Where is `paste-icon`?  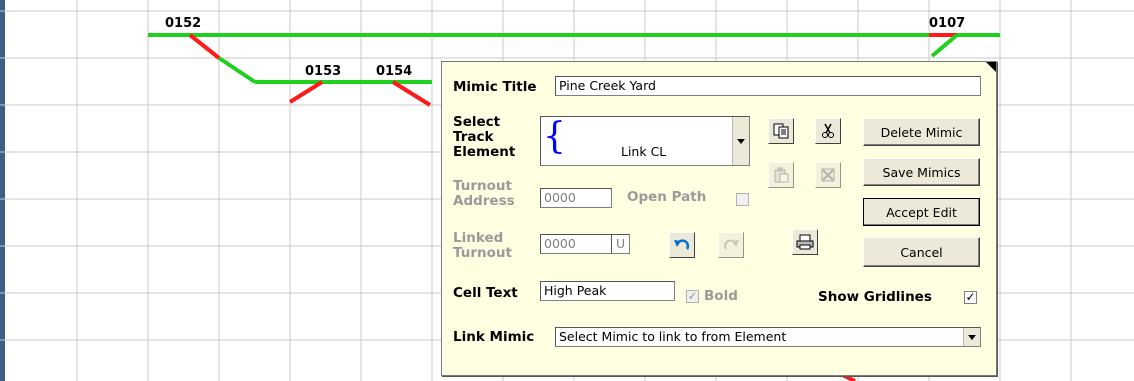 paste-icon is located at coordinates (781, 175).